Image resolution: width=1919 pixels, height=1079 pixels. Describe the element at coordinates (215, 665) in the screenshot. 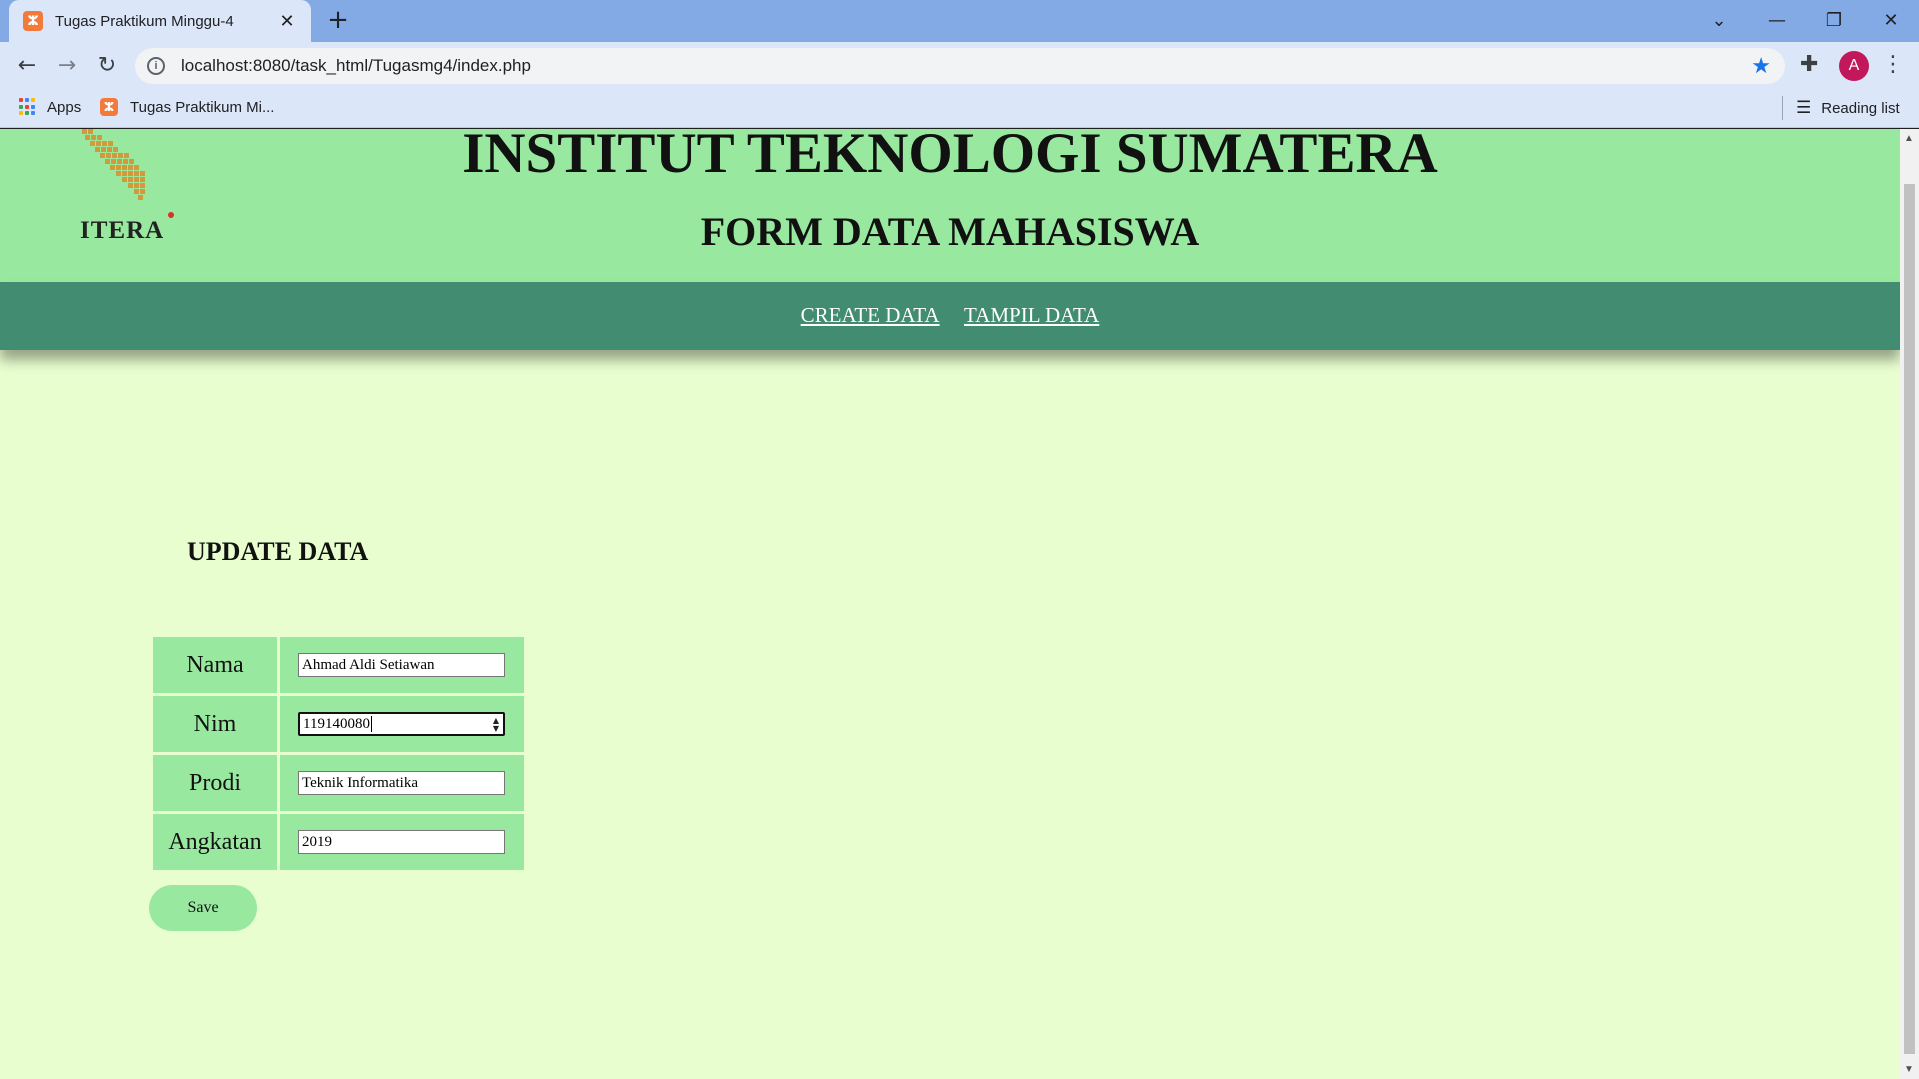

I see `nama-label: Nama` at that location.